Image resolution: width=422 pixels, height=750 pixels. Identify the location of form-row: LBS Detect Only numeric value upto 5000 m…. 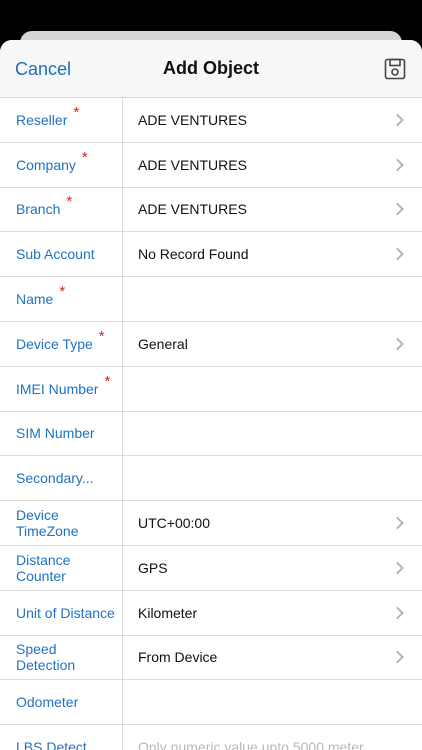
(211, 737).